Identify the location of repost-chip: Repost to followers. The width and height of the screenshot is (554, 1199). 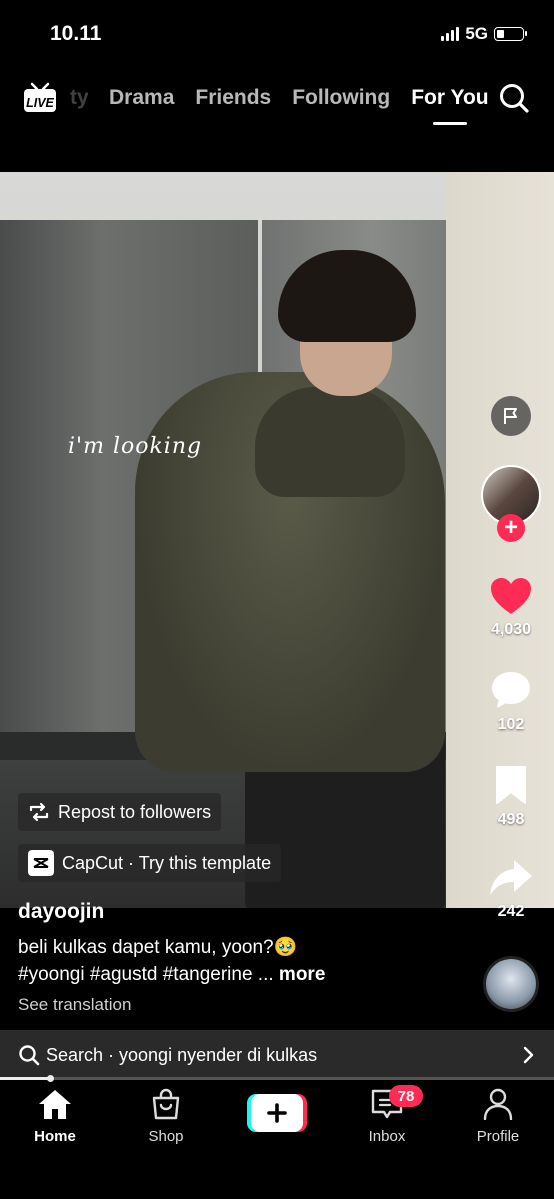
(120, 812).